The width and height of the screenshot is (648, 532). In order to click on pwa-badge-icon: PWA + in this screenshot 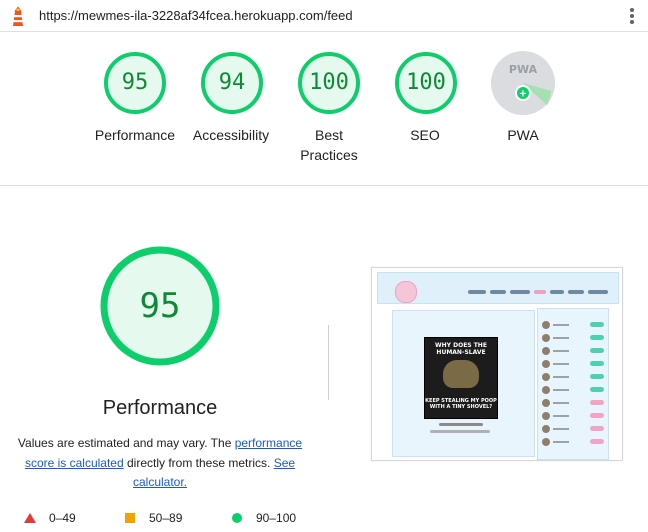, I will do `click(523, 83)`.